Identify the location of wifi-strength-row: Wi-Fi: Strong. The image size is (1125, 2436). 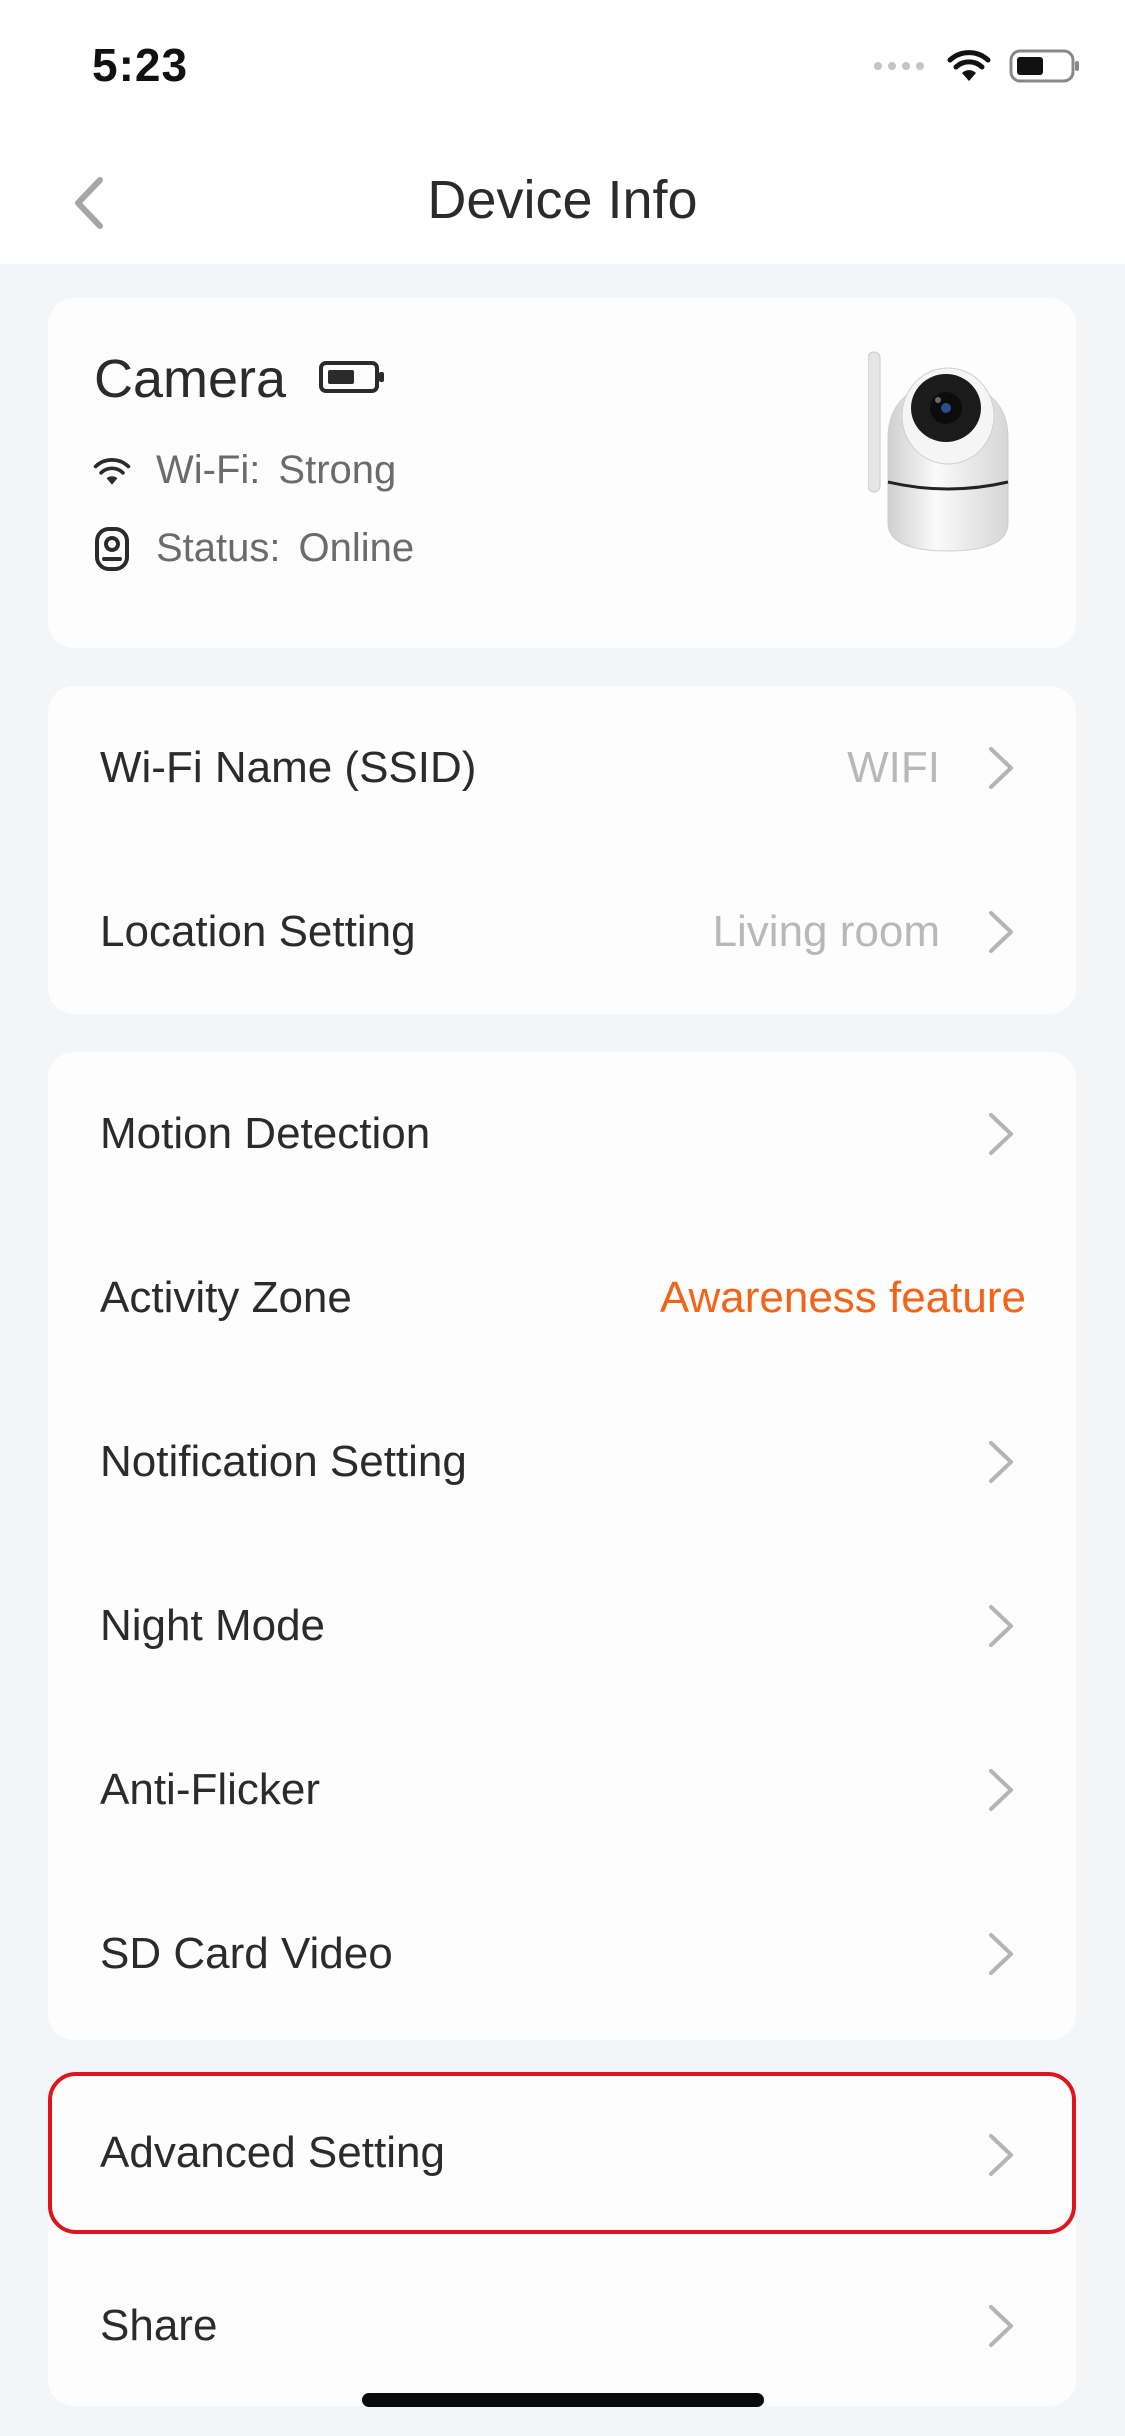
(244, 470).